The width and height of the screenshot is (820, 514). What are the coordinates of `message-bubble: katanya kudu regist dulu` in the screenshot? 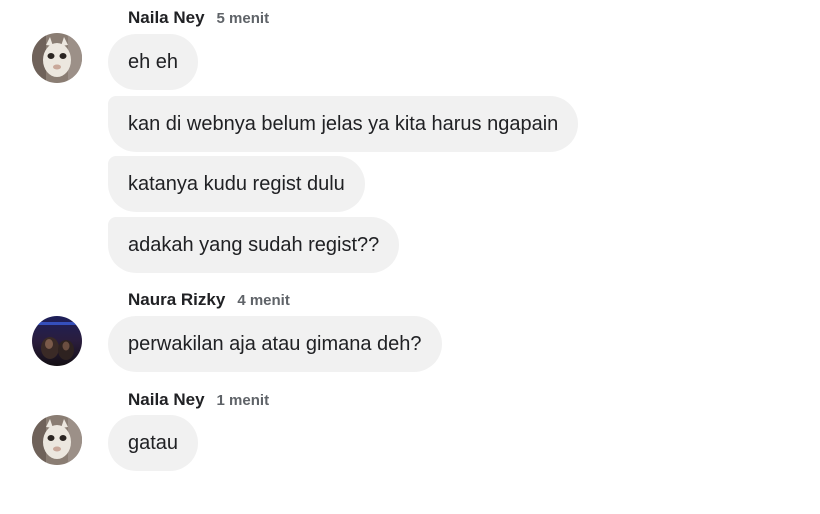 It's located at (236, 184).